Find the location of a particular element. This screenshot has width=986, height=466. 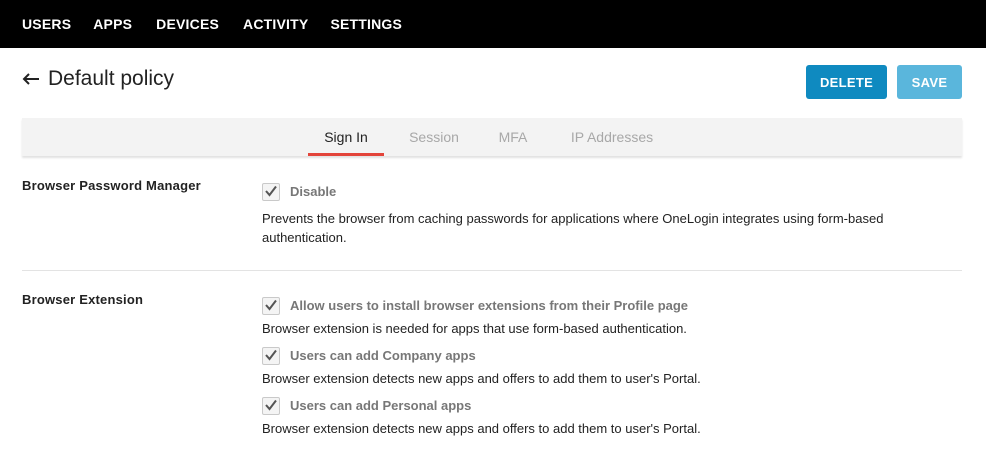

company-apps-checkbox is located at coordinates (271, 356).